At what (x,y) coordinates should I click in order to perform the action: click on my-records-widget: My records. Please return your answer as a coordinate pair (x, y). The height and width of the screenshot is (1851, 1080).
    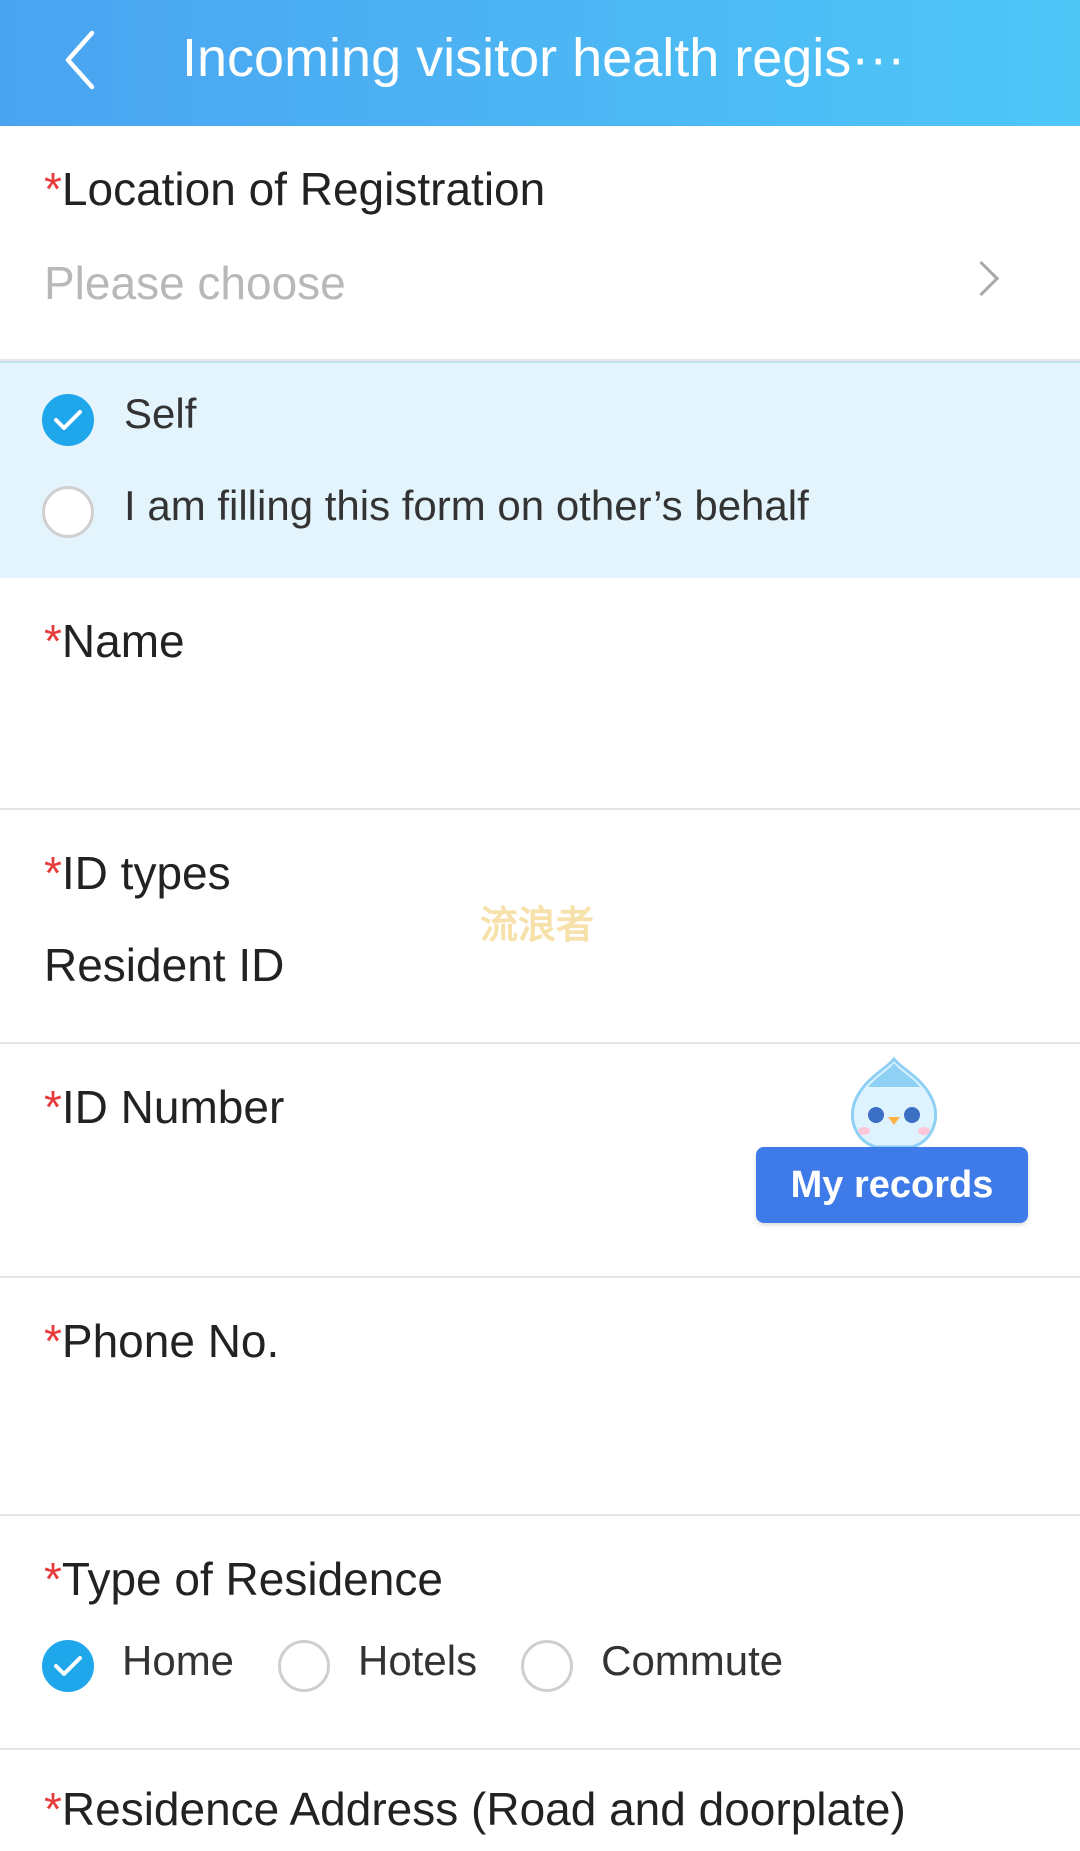
    Looking at the image, I should click on (892, 1140).